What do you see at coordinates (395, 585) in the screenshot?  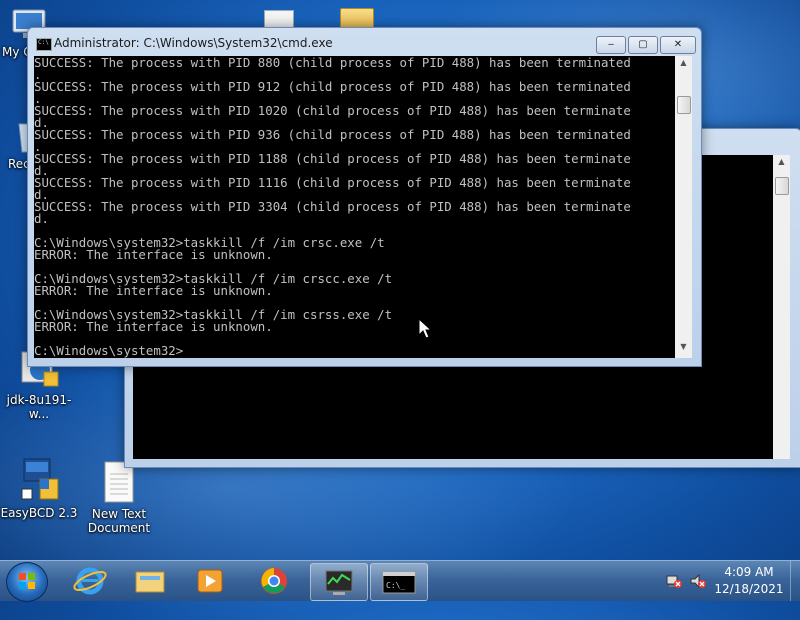 I see `svg-text: C:\_` at bounding box center [395, 585].